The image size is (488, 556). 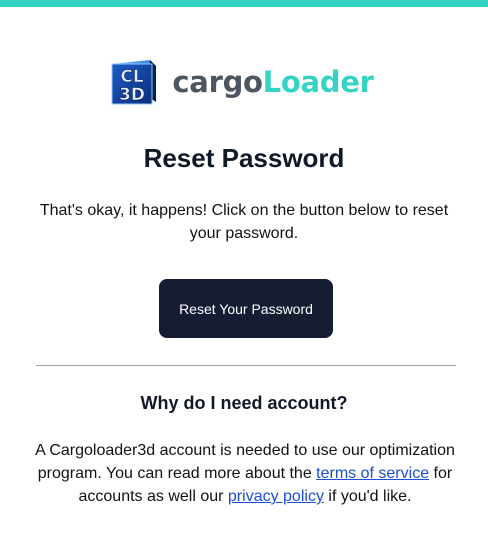 What do you see at coordinates (132, 95) in the screenshot?
I see `logo-mark-line2: 3D` at bounding box center [132, 95].